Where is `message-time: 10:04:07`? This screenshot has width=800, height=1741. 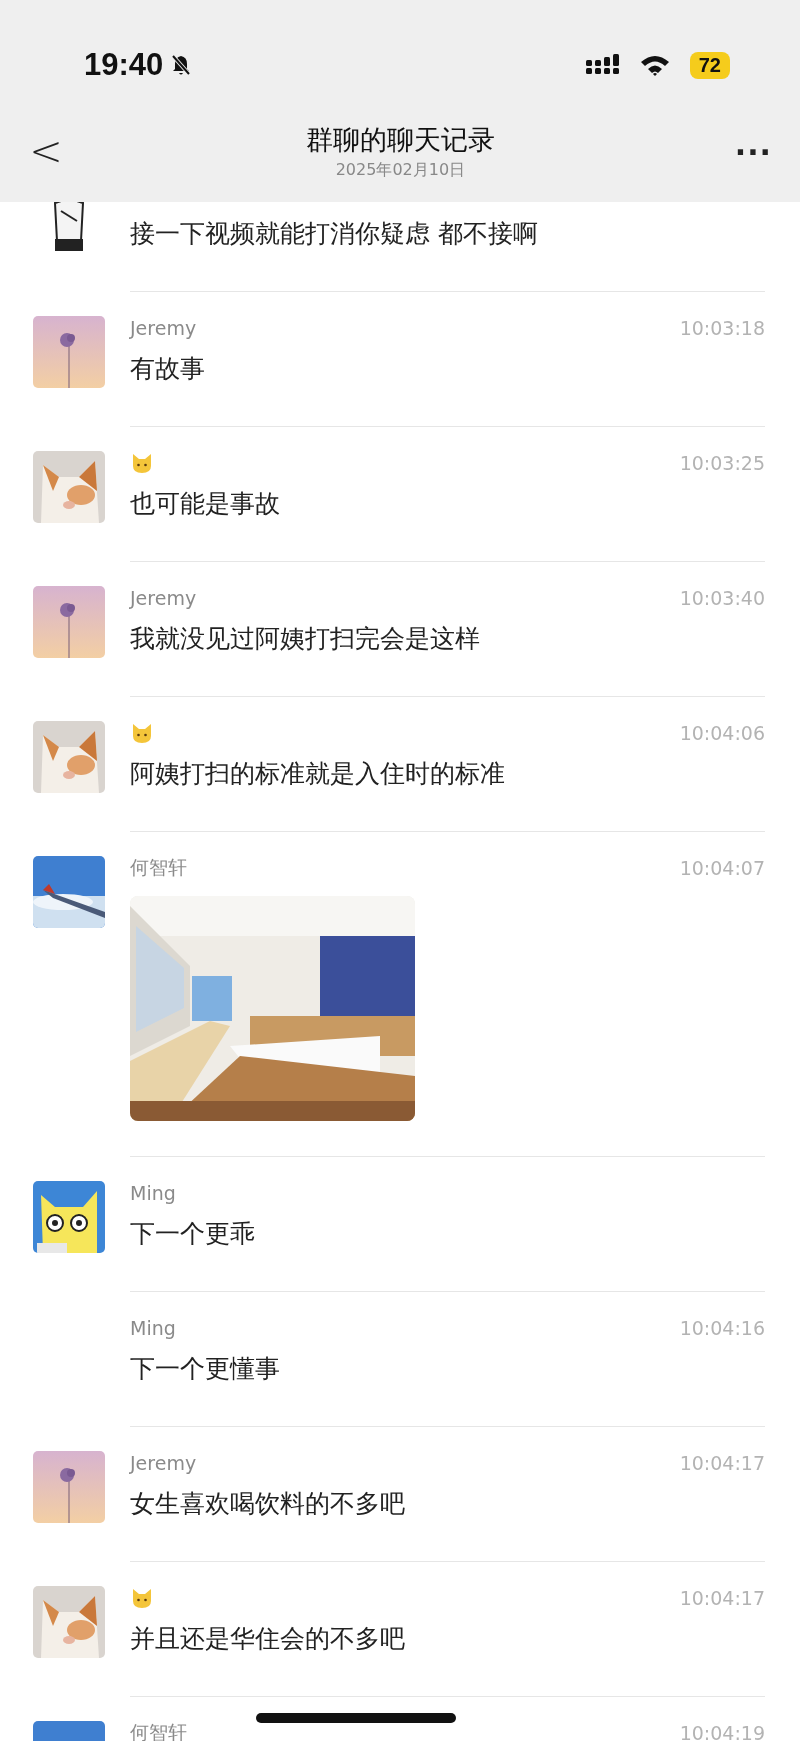
message-time: 10:04:07 is located at coordinates (722, 868).